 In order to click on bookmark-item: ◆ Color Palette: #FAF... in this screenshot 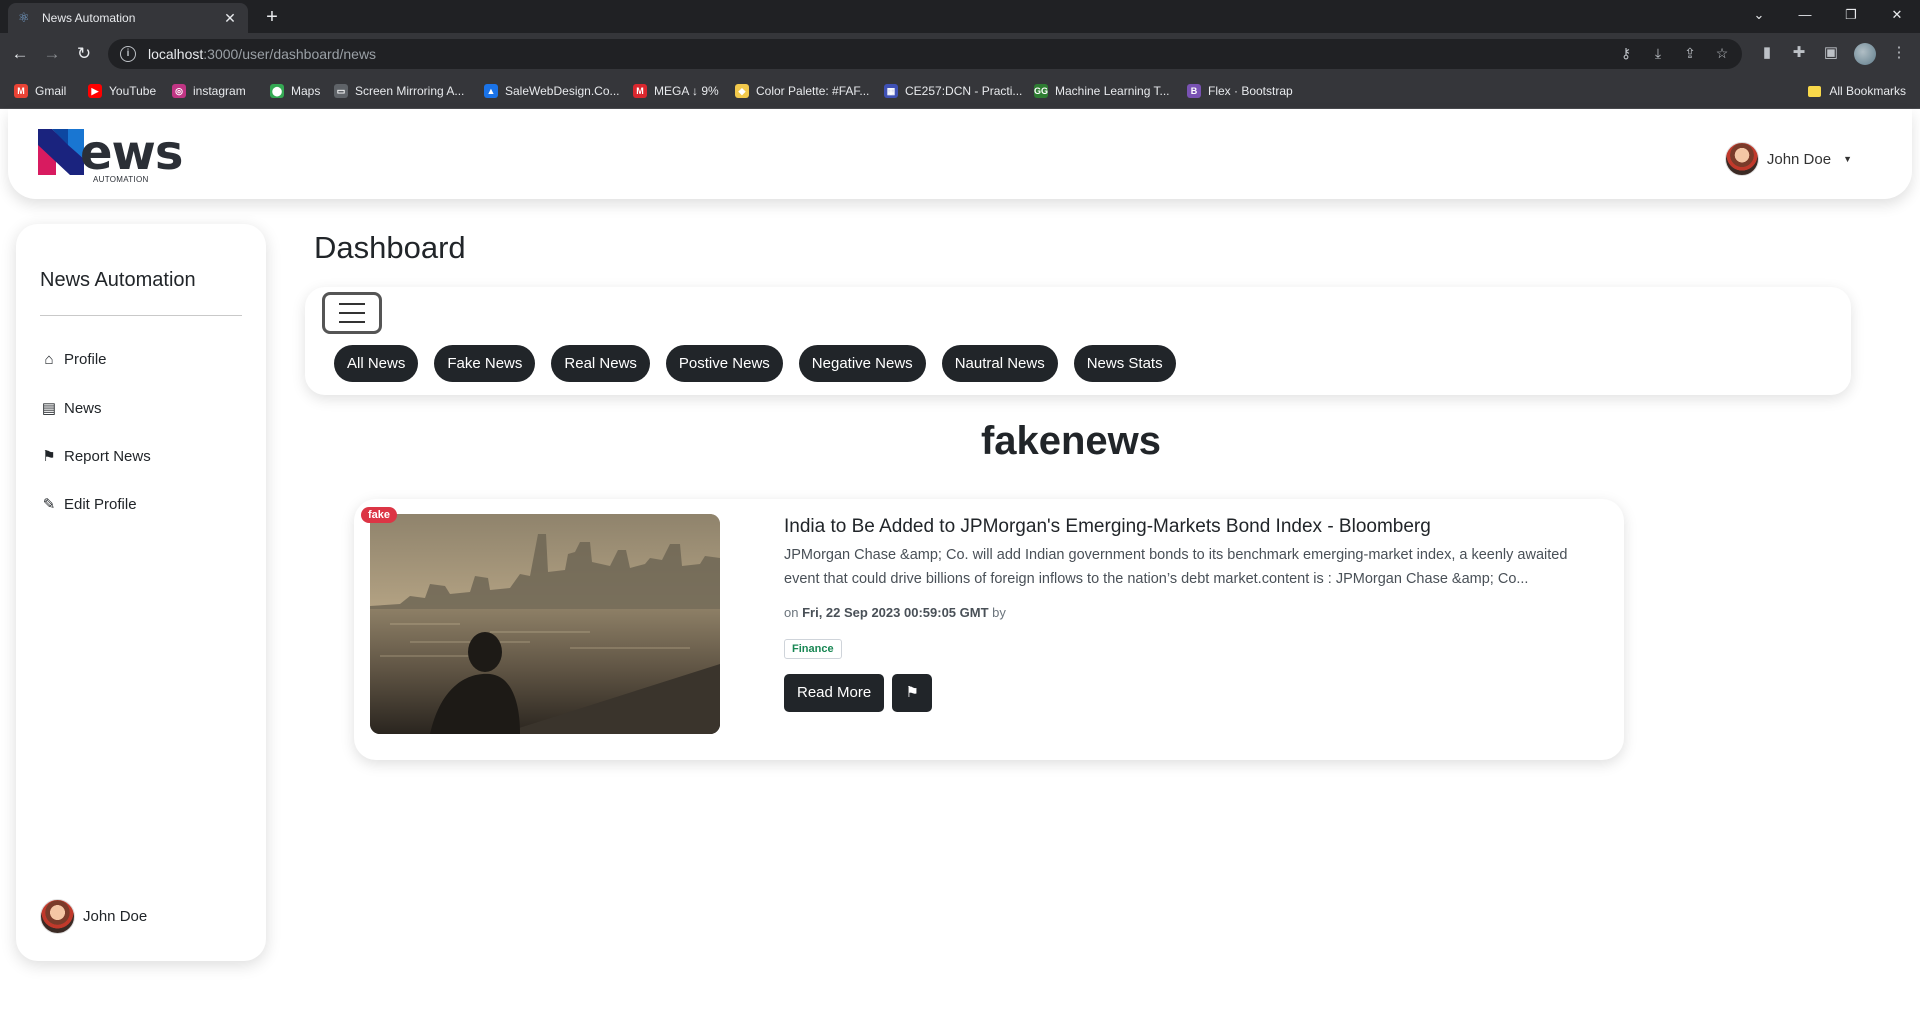, I will do `click(802, 91)`.